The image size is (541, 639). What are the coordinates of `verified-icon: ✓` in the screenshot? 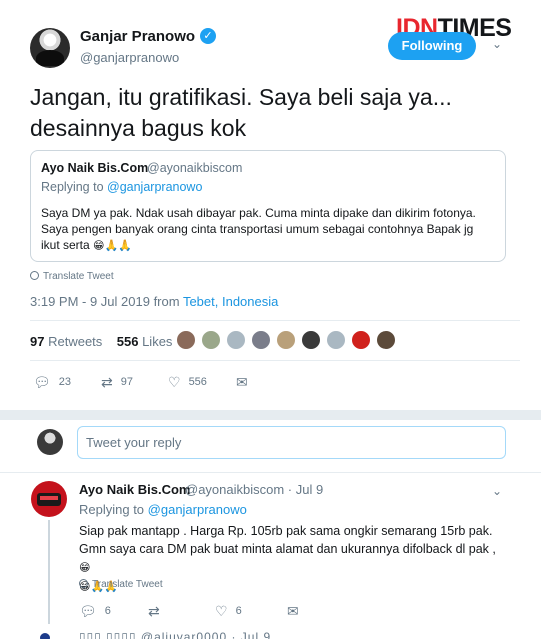 It's located at (208, 36).